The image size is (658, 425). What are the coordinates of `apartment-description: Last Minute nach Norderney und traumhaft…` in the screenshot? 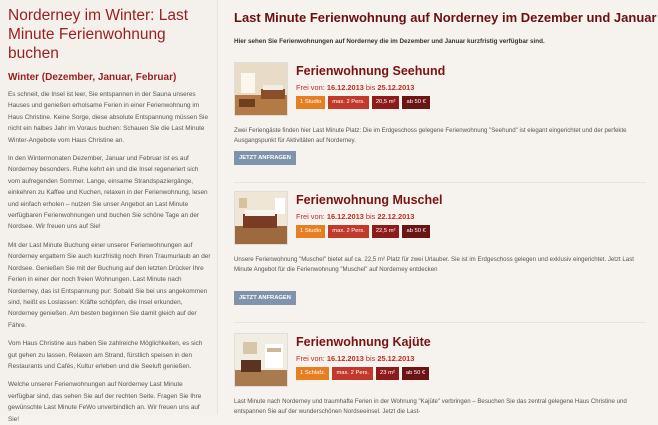 It's located at (430, 407).